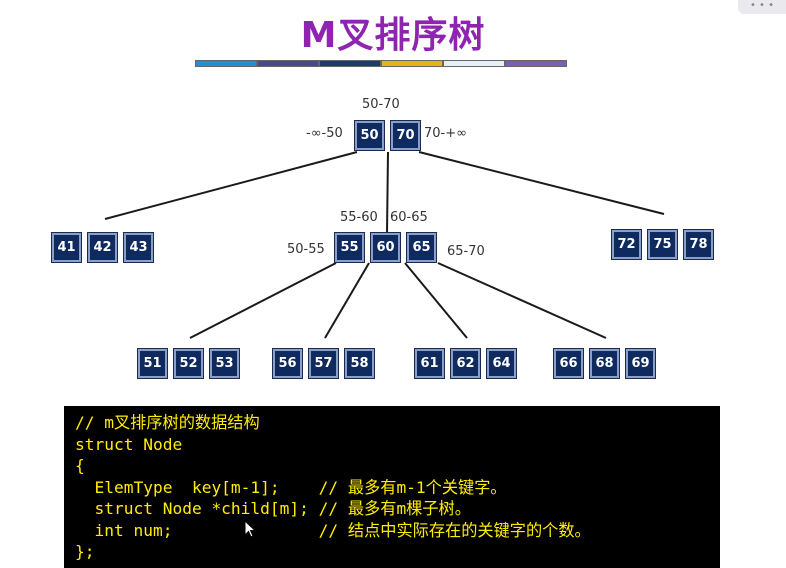  Describe the element at coordinates (102, 247) in the screenshot. I see `tree-node-key: 42` at that location.